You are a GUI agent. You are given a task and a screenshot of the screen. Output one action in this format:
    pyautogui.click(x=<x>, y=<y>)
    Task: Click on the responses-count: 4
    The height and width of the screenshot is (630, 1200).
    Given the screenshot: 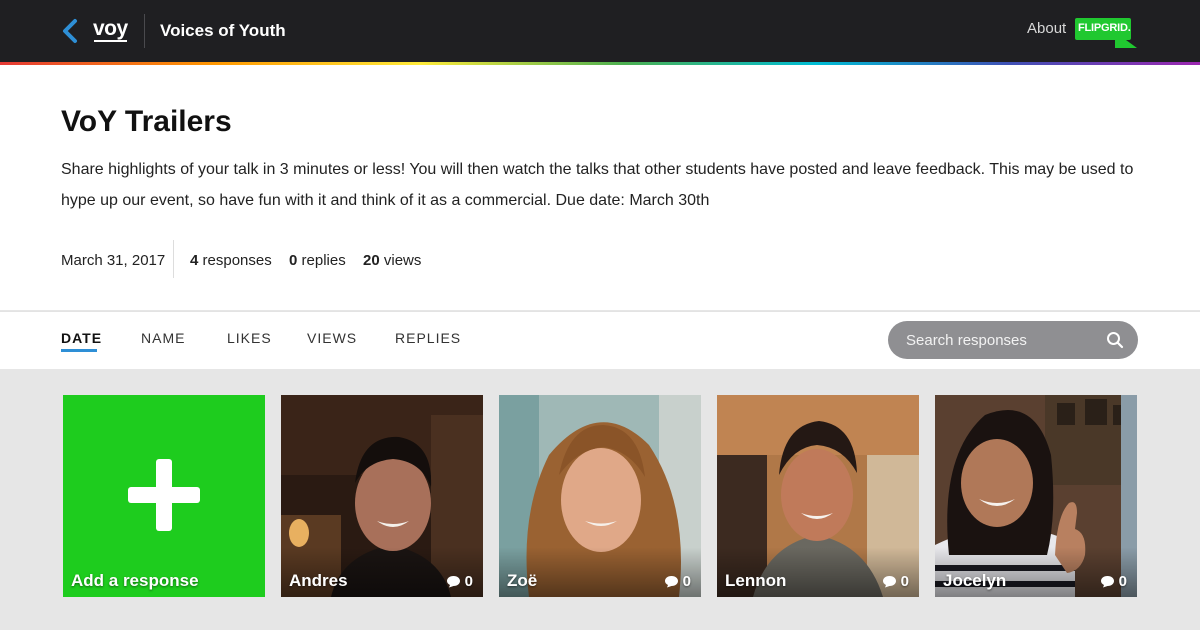 What is the action you would take?
    pyautogui.click(x=194, y=260)
    